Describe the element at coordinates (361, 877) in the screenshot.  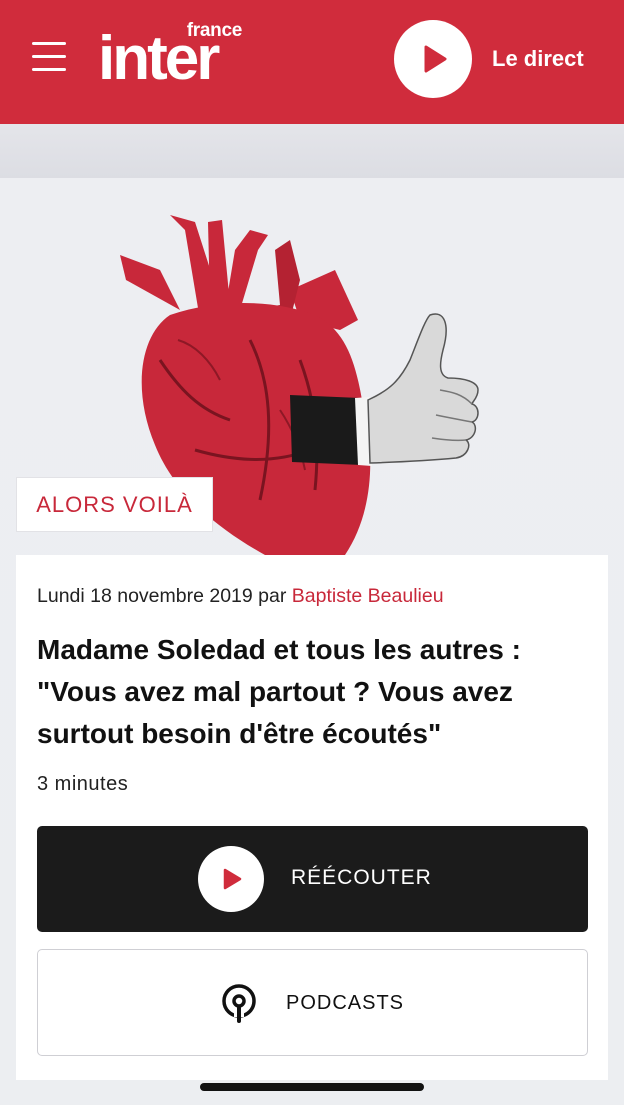
I see `replay-label: RÉÉCOUTER` at that location.